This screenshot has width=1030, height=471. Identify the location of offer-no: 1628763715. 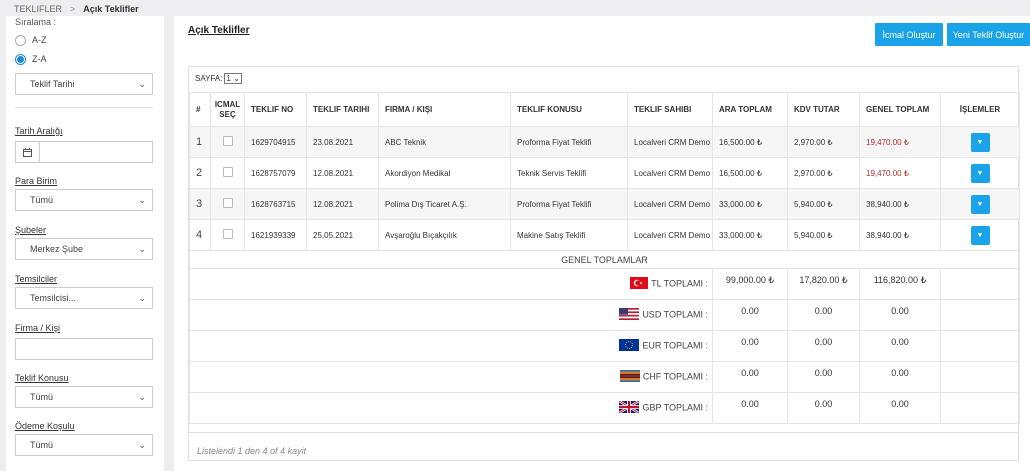
(275, 204).